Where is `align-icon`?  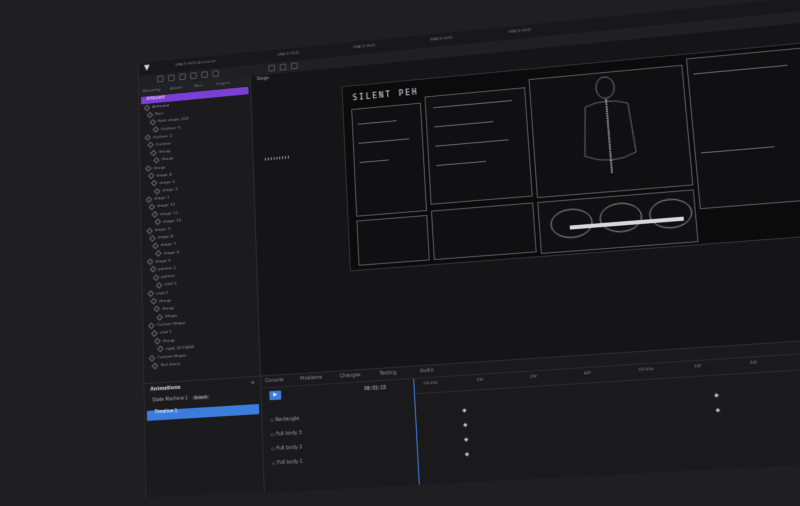
align-icon is located at coordinates (271, 68).